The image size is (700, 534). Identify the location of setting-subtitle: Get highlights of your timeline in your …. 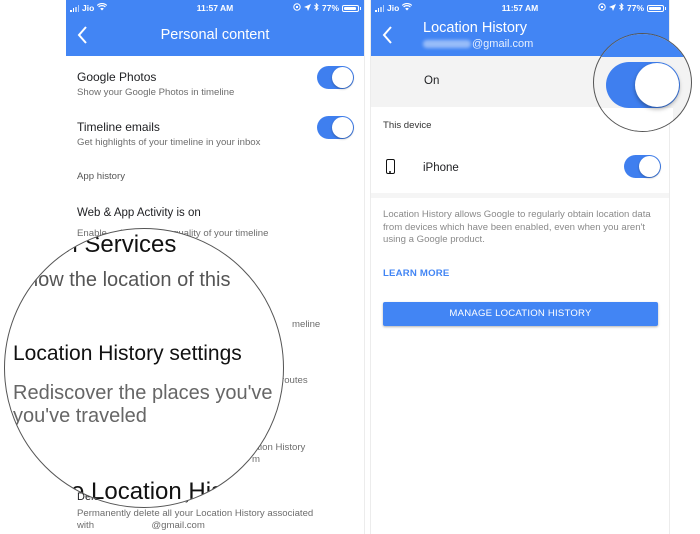
(169, 142).